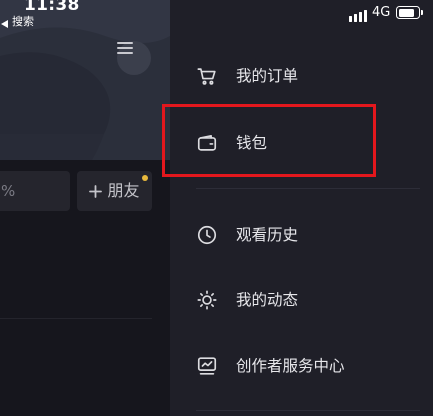  I want to click on profile-stat-text: %, so click(8, 191).